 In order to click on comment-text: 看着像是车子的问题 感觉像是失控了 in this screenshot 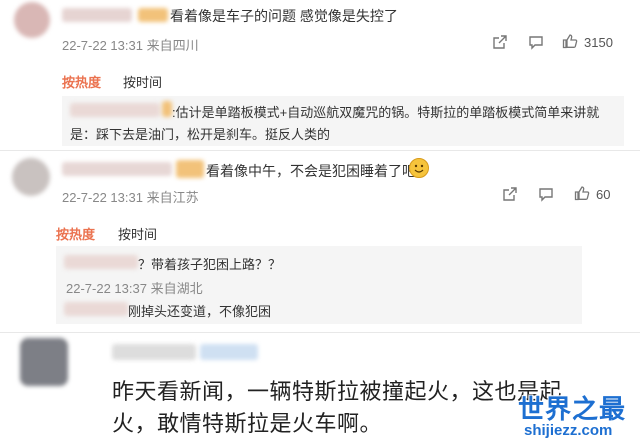, I will do `click(284, 16)`.